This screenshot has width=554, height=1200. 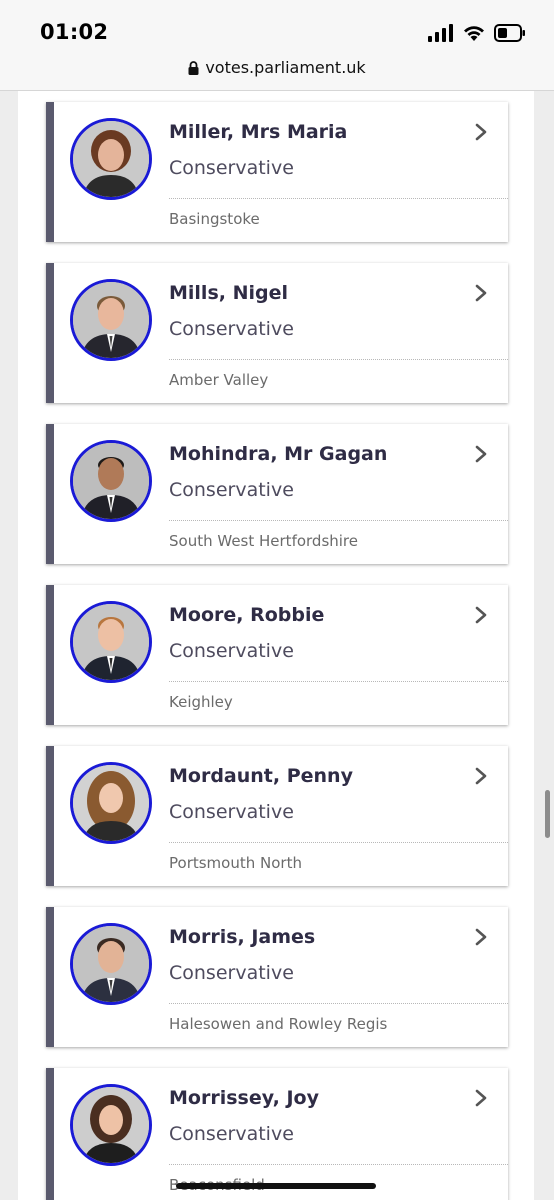 What do you see at coordinates (276, 1186) in the screenshot?
I see `home-indicator` at bounding box center [276, 1186].